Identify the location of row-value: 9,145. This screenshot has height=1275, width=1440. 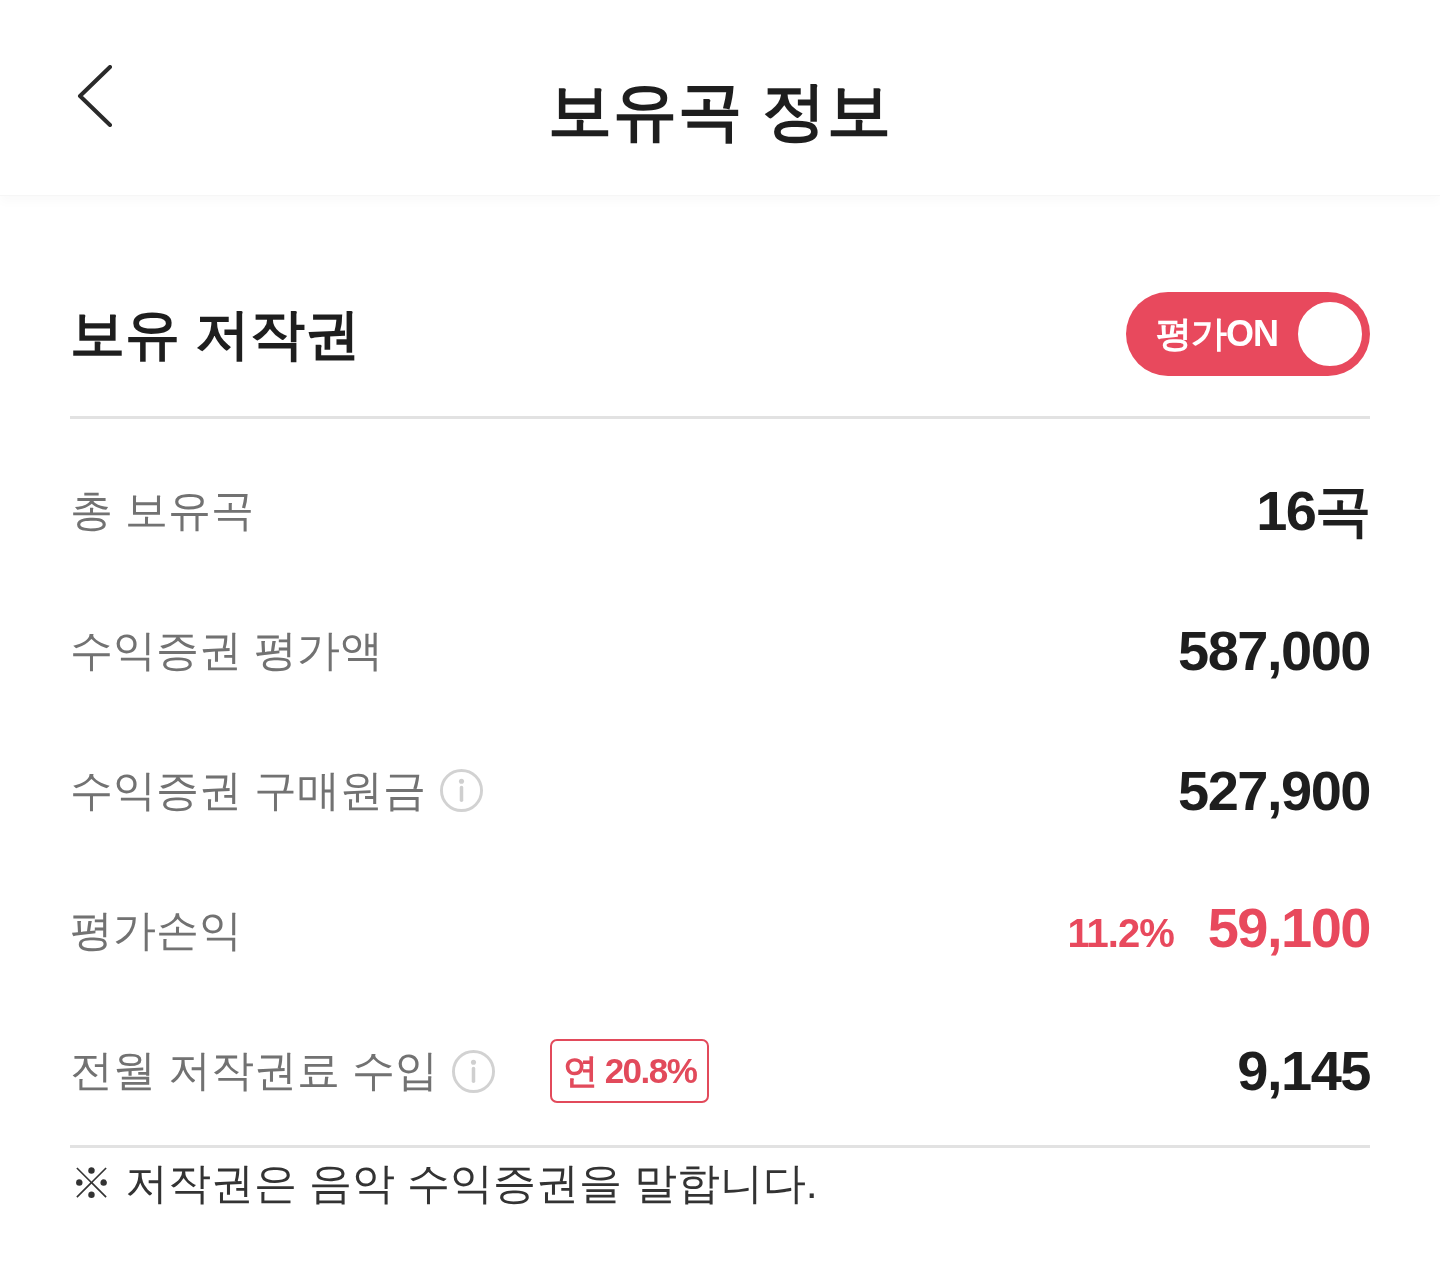
(1303, 1071).